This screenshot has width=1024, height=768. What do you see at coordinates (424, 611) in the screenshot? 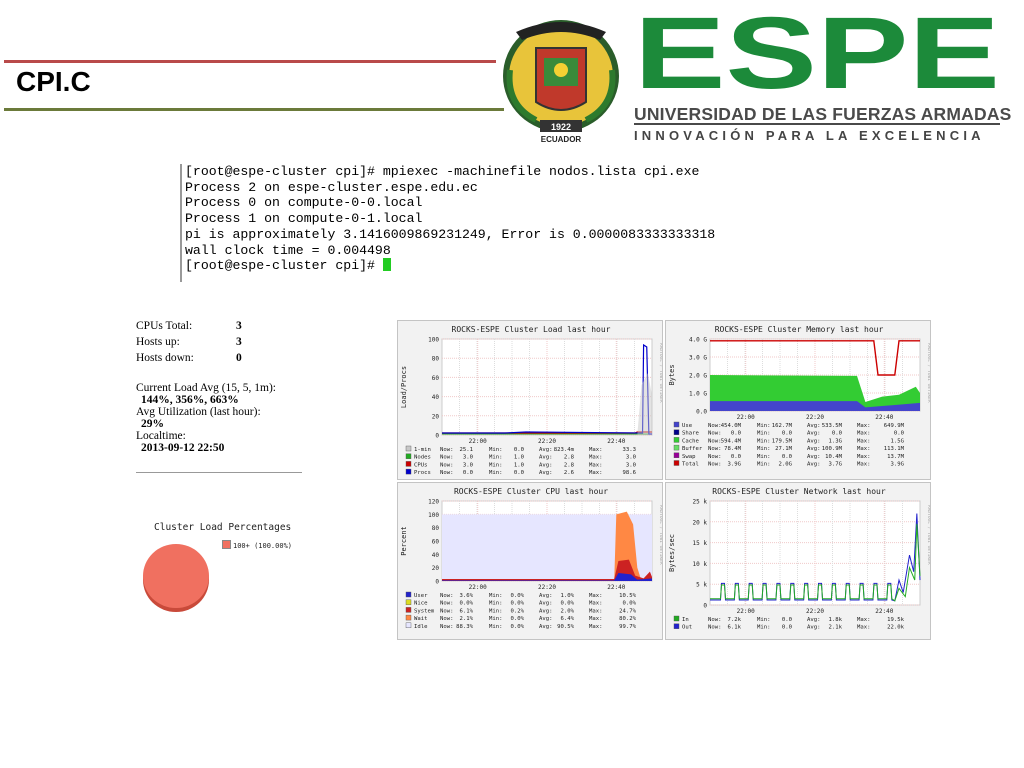
I see `legend-series-name: System` at bounding box center [424, 611].